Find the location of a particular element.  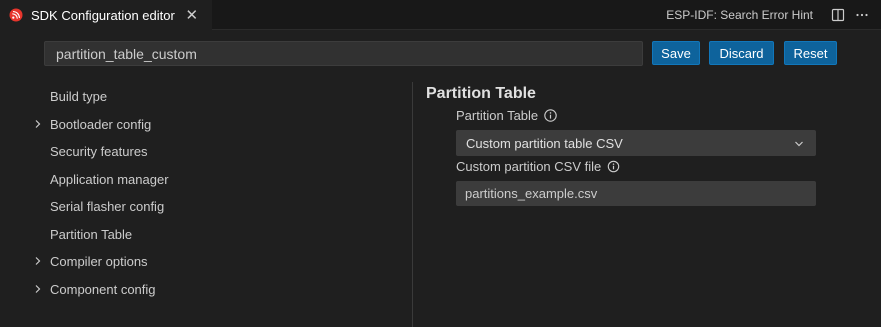

partition-table-label-text: Partition Table is located at coordinates (497, 115).